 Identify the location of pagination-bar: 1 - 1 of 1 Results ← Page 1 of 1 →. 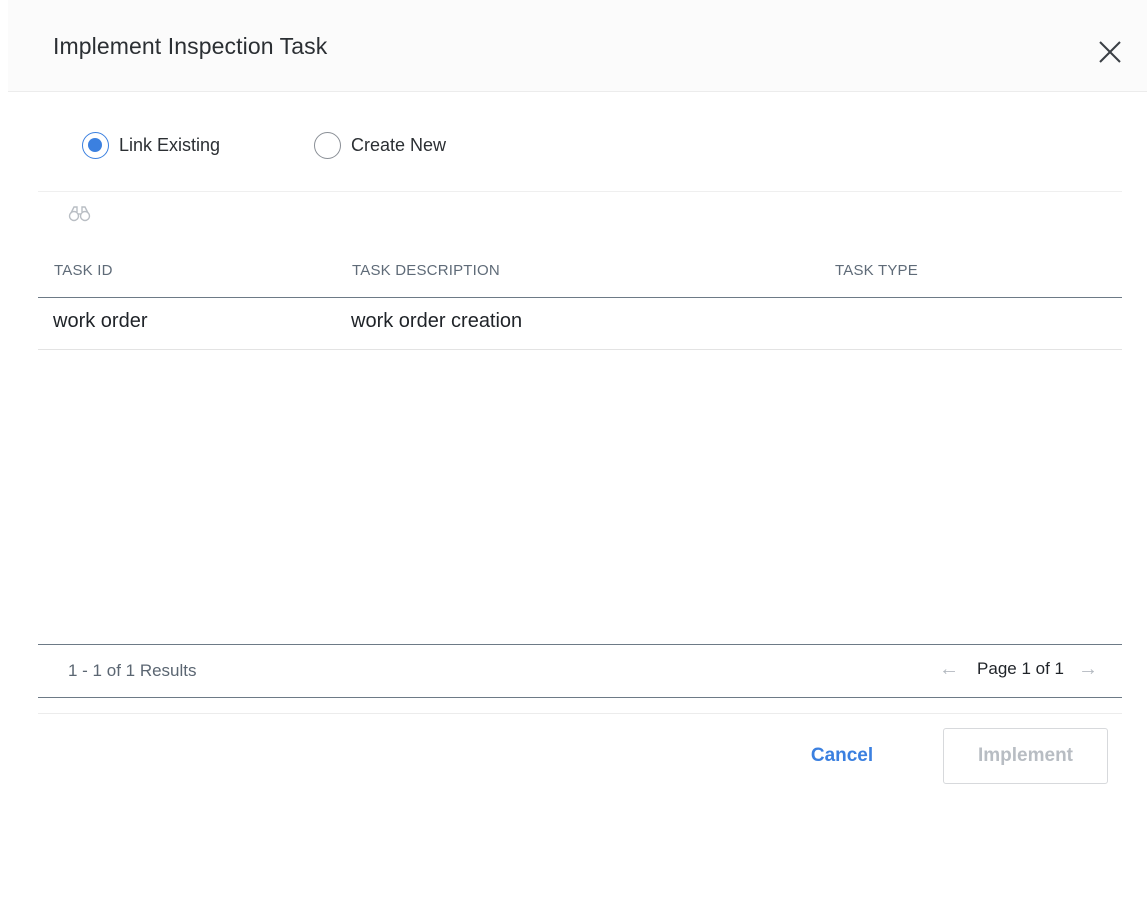
(580, 671).